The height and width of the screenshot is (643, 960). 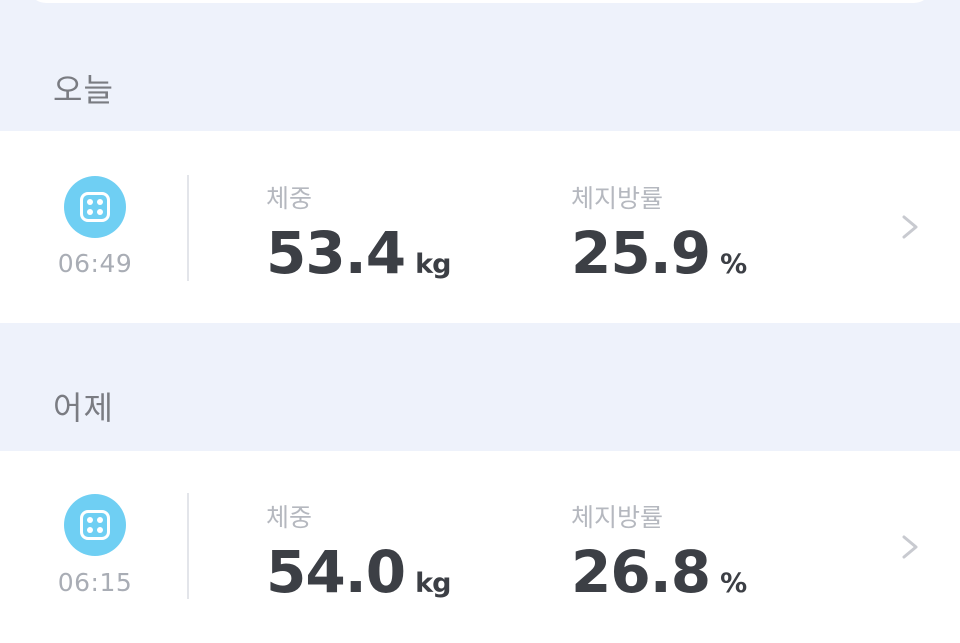 I want to click on weight-value: 54.0 kg, so click(x=358, y=572).